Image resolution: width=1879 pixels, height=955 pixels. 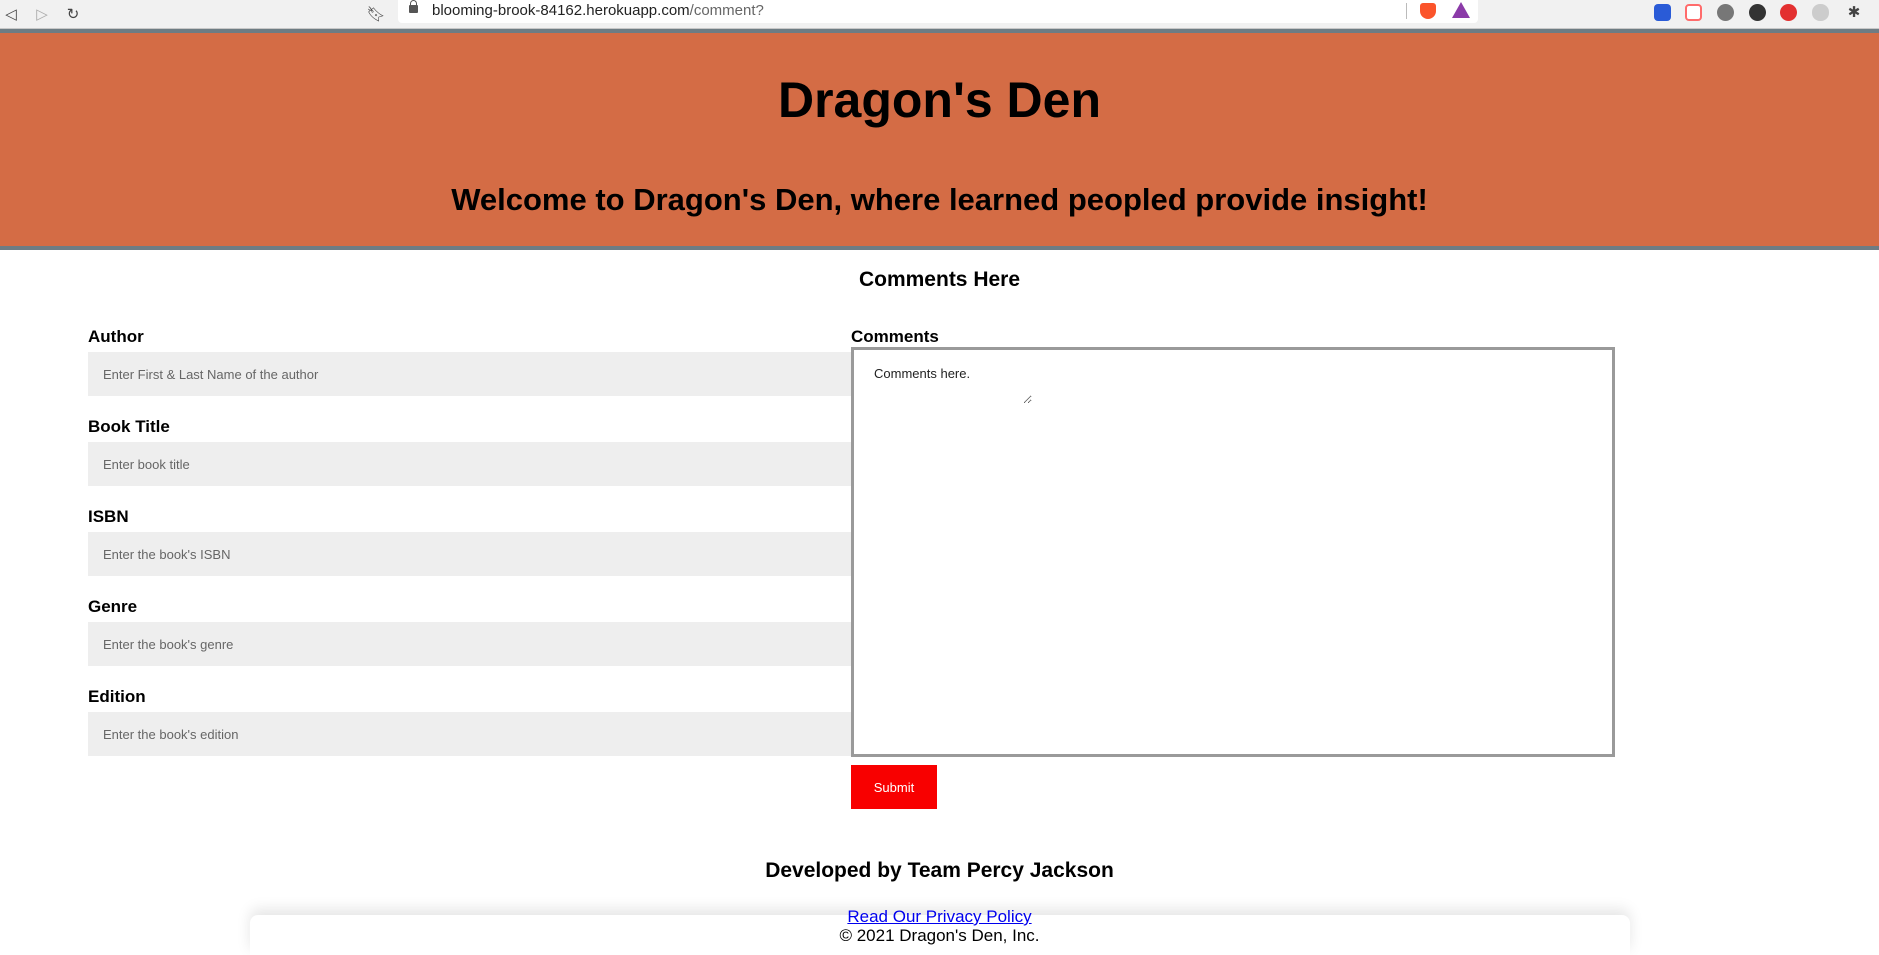 What do you see at coordinates (895, 336) in the screenshot?
I see `comments-label: Comments` at bounding box center [895, 336].